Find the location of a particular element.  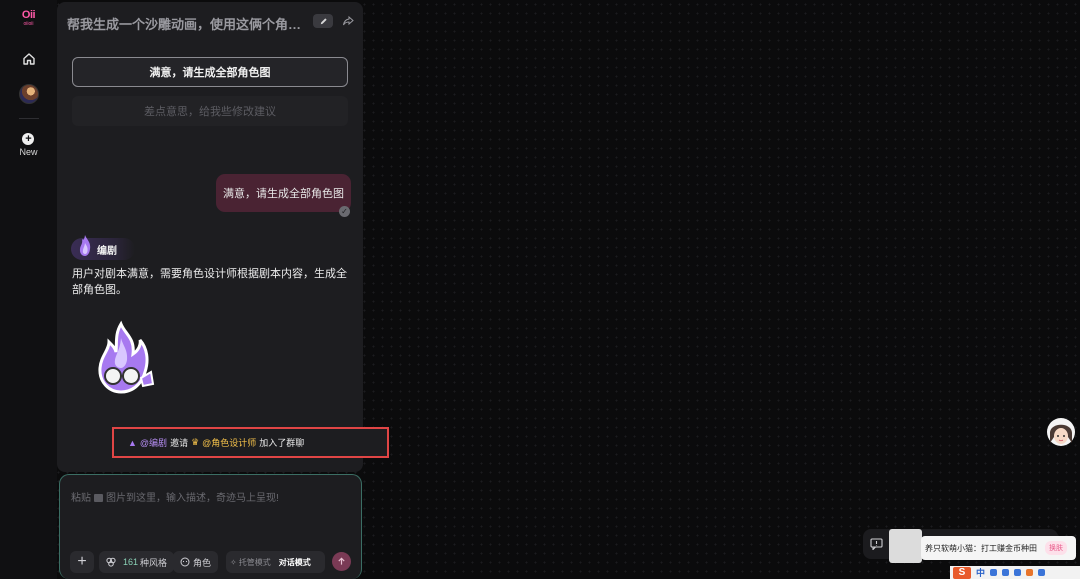

composer-placeholder: 粘贴 图片到这里，输入描述，奇迹马上呈现! is located at coordinates (175, 496).